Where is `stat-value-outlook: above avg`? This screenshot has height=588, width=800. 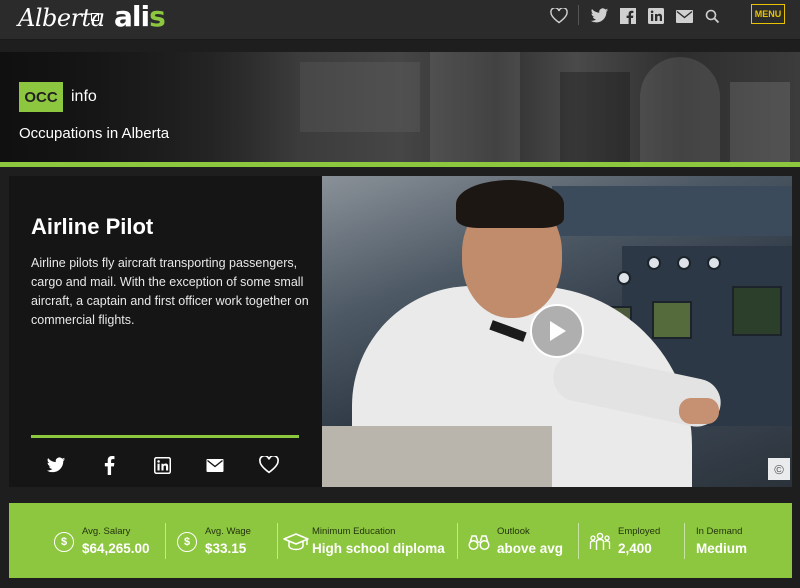
stat-value-outlook: above avg is located at coordinates (530, 548).